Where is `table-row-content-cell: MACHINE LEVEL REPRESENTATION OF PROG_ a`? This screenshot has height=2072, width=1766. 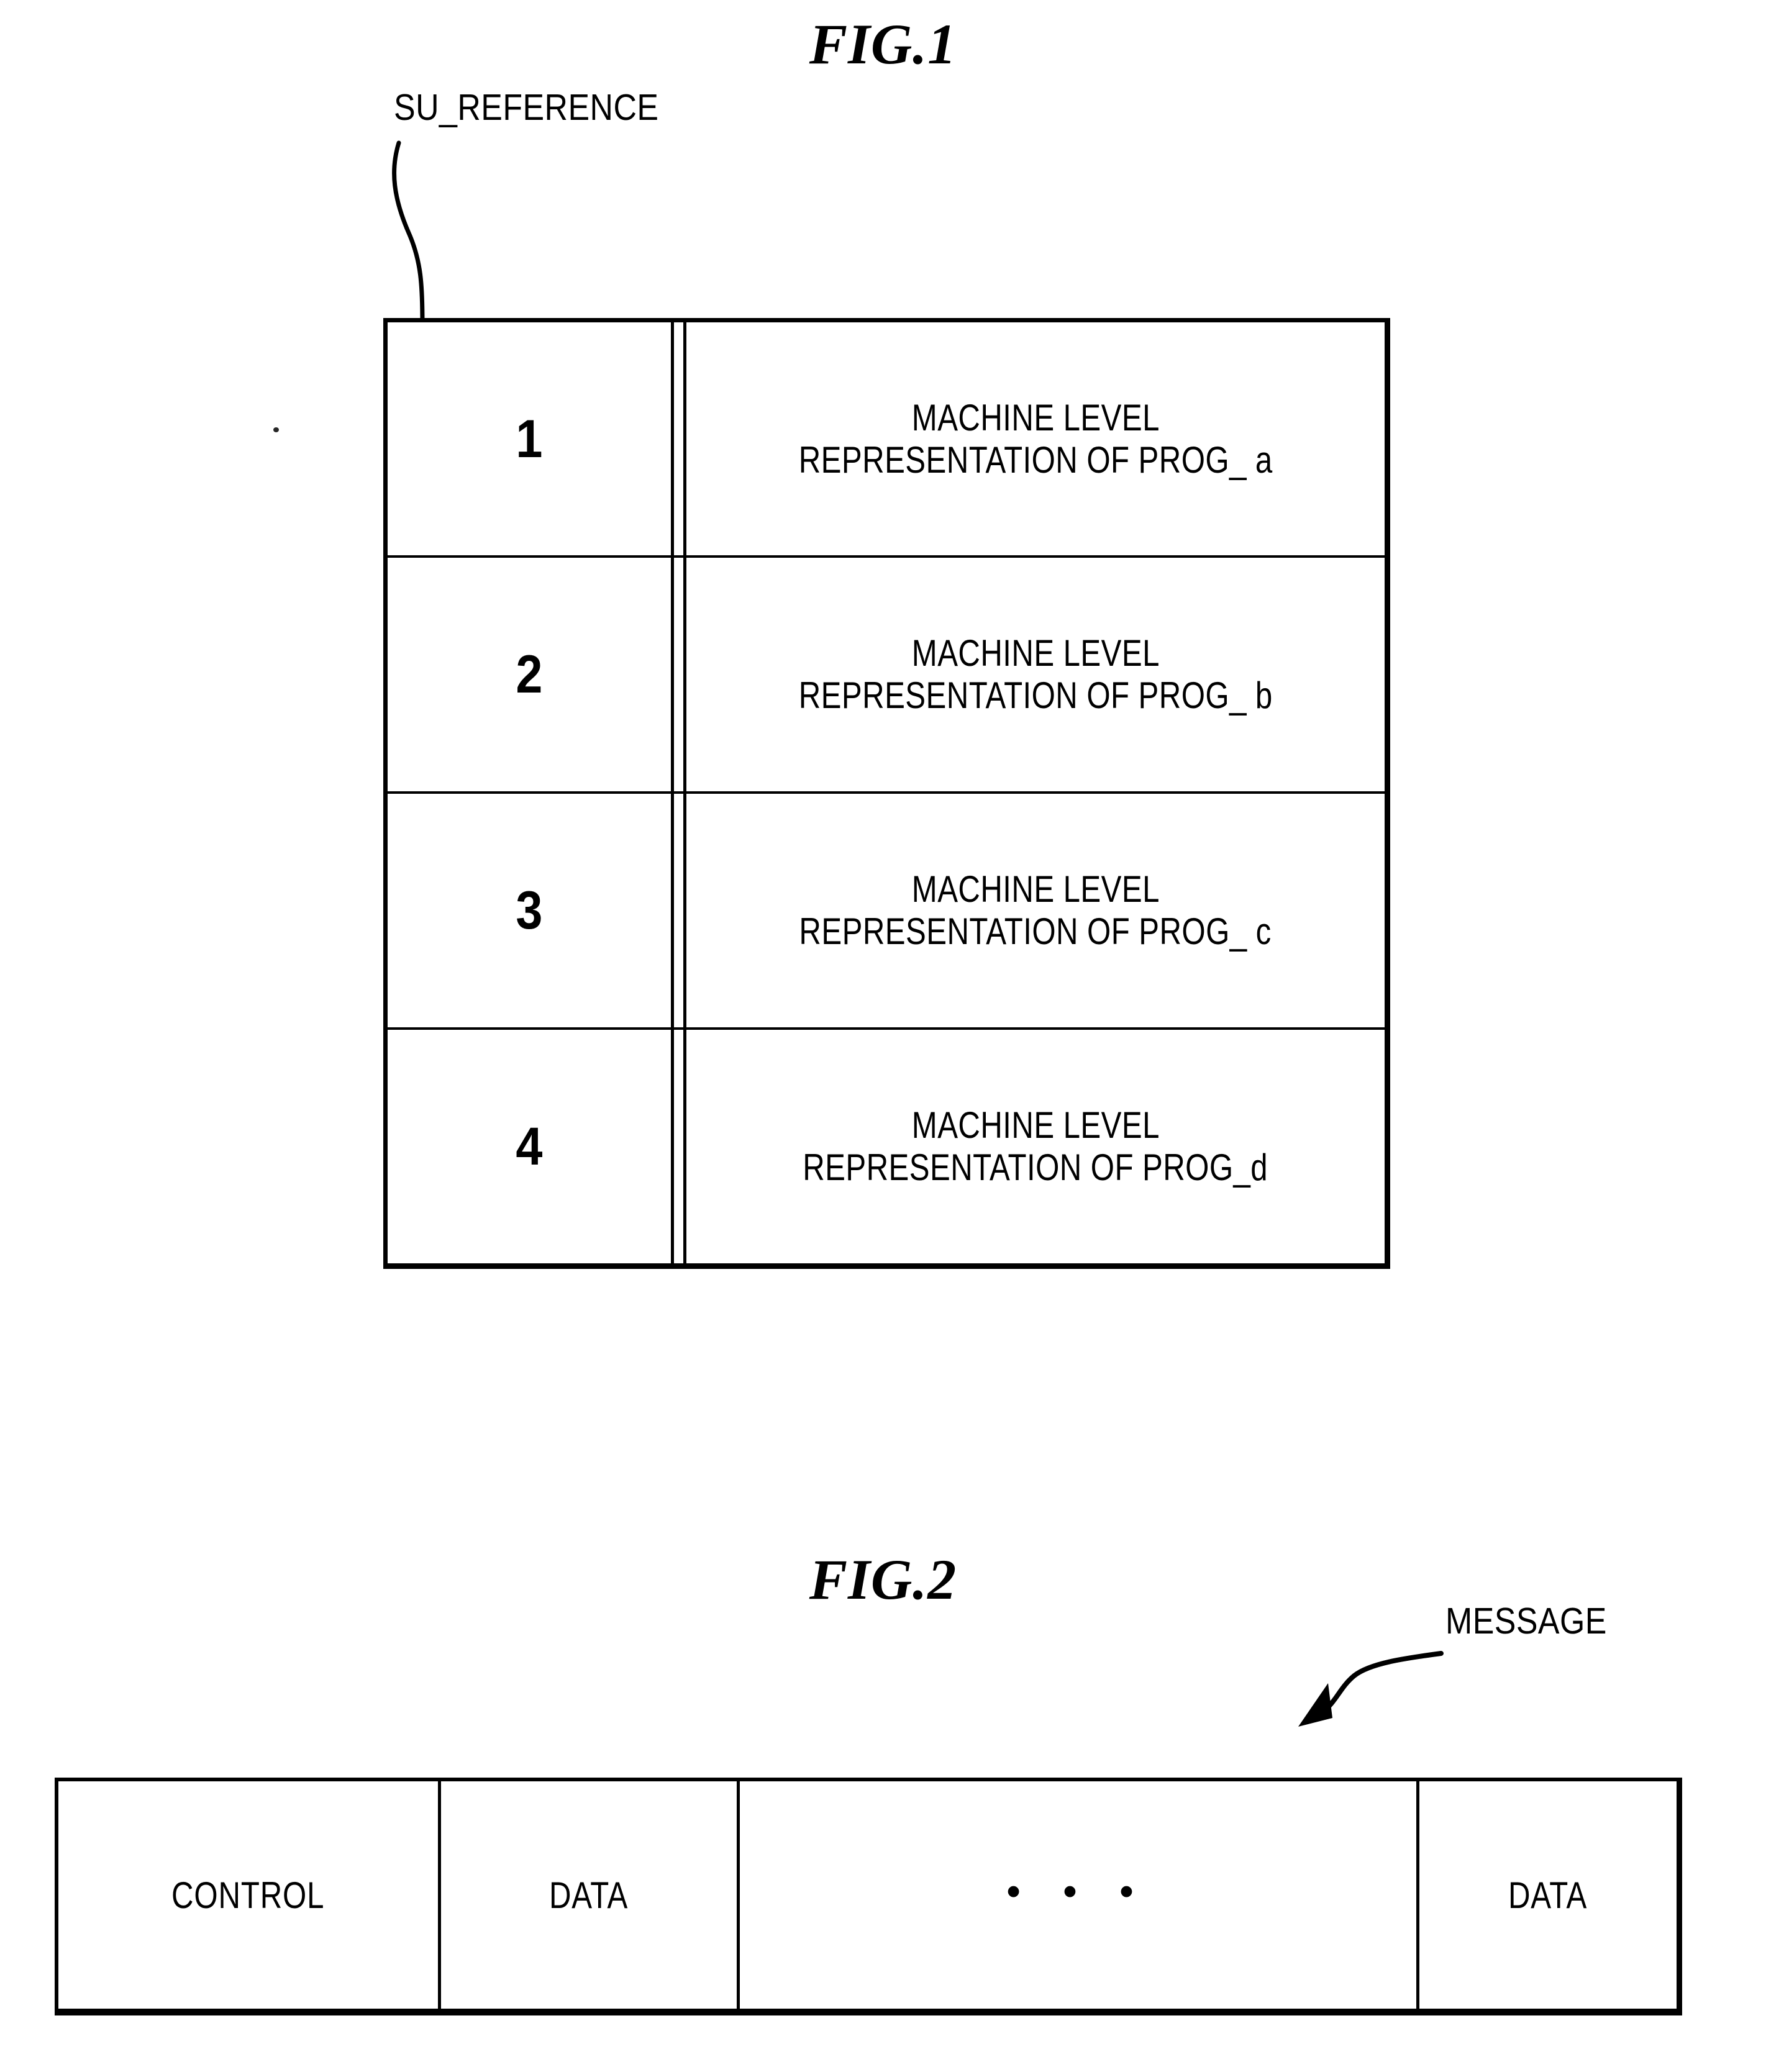
table-row-content-cell: MACHINE LEVEL REPRESENTATION OF PROG_ a is located at coordinates (1035, 438).